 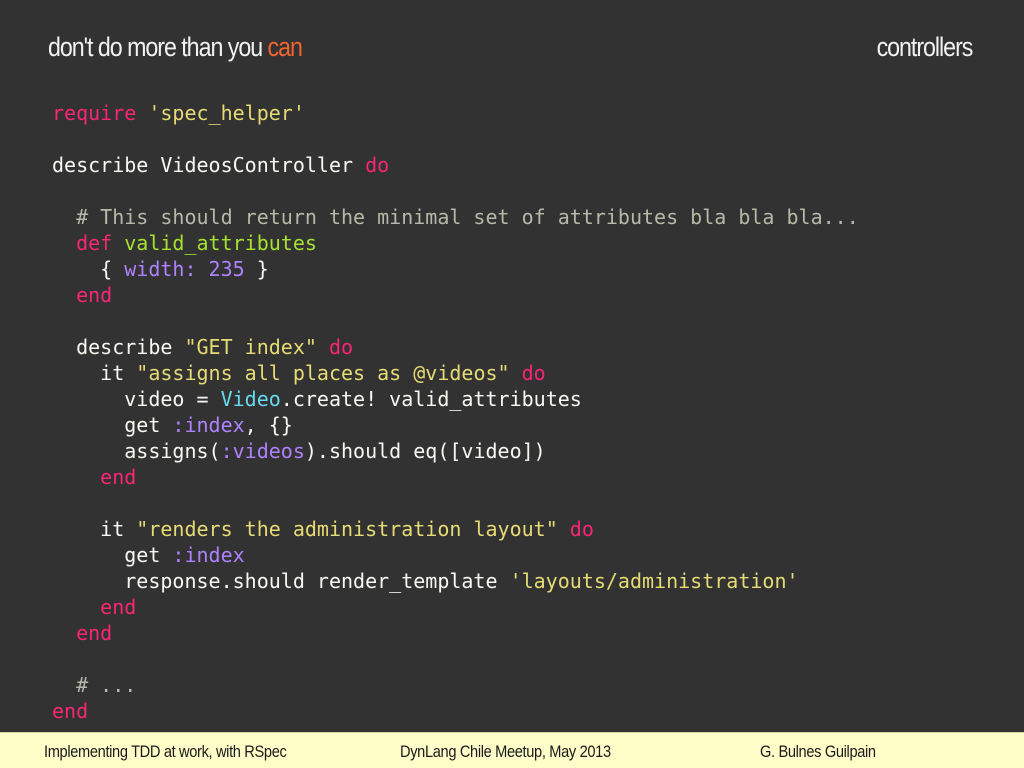 I want to click on code-token: "GET index", so click(x=250, y=347).